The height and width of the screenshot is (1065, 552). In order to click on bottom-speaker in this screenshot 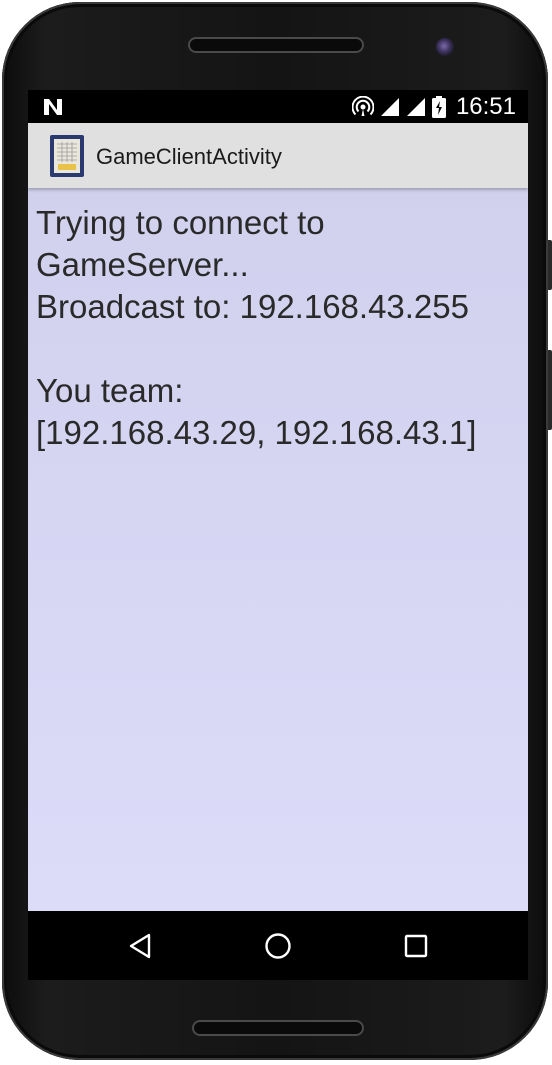, I will do `click(278, 1028)`.